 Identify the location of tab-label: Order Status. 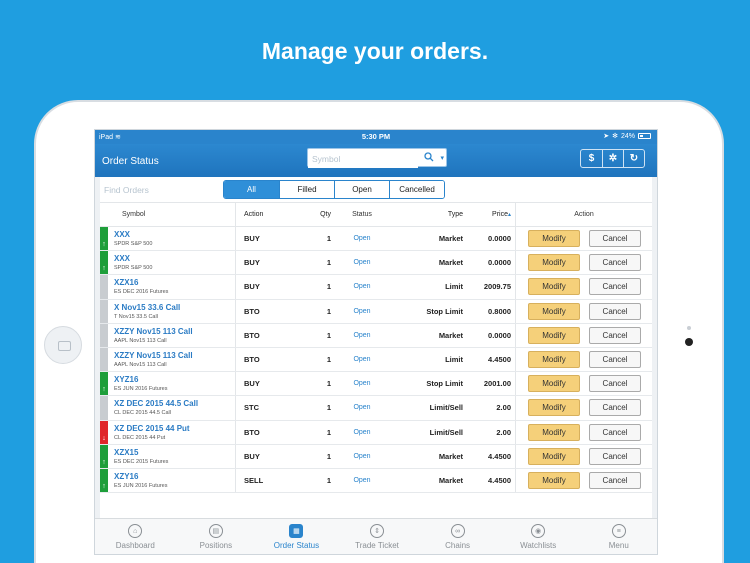
(296, 545).